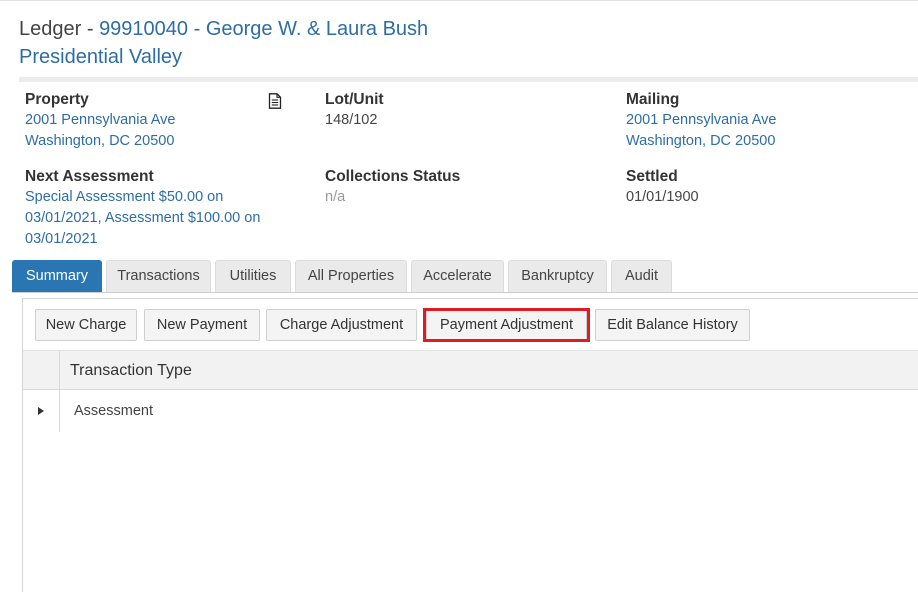  What do you see at coordinates (86, 325) in the screenshot?
I see `new-charge-button: New Charge` at bounding box center [86, 325].